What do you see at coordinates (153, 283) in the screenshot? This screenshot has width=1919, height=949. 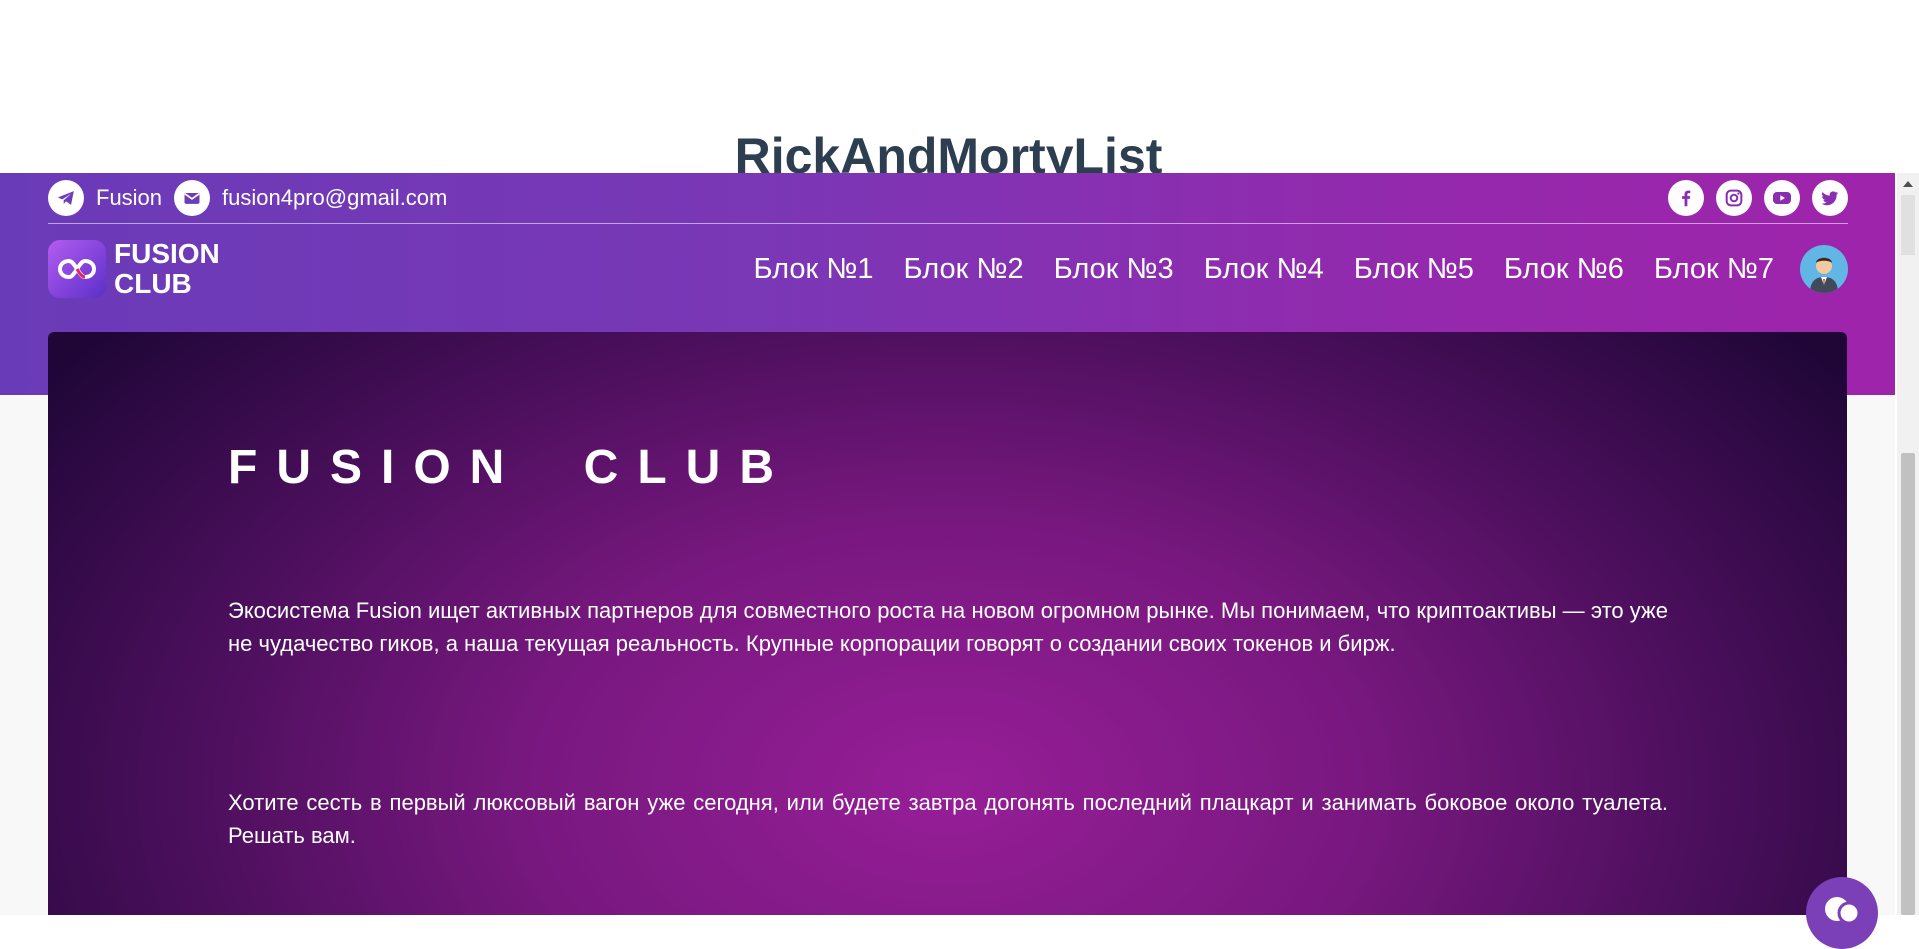 I see `logo-line2: CLUB` at bounding box center [153, 283].